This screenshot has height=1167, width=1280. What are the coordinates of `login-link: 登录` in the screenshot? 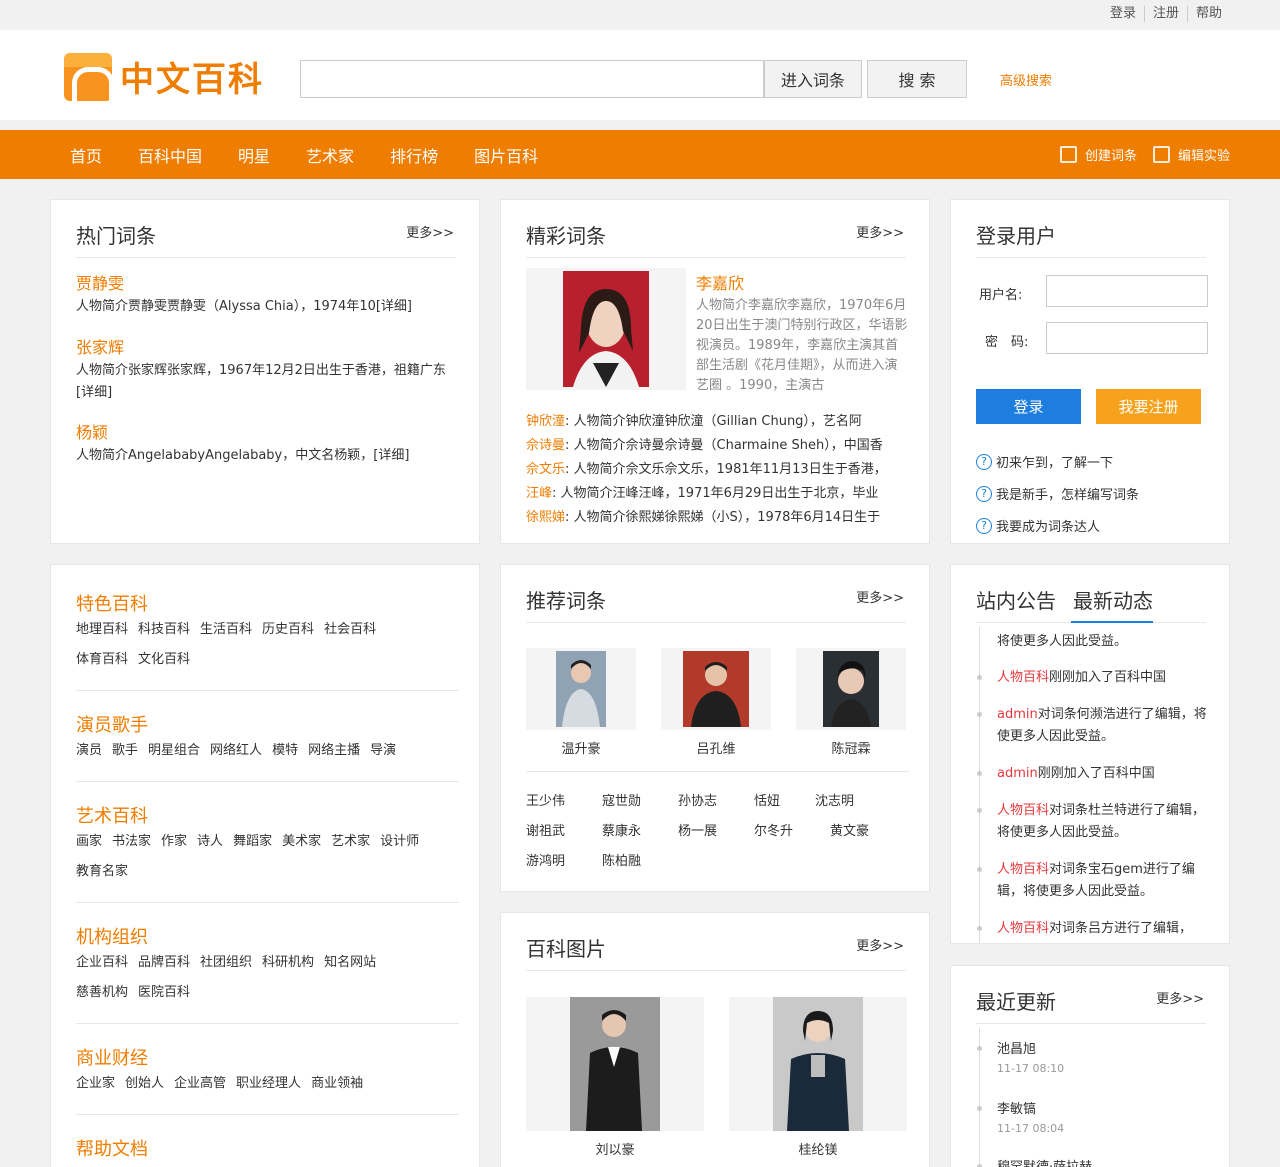 It's located at (1123, 14).